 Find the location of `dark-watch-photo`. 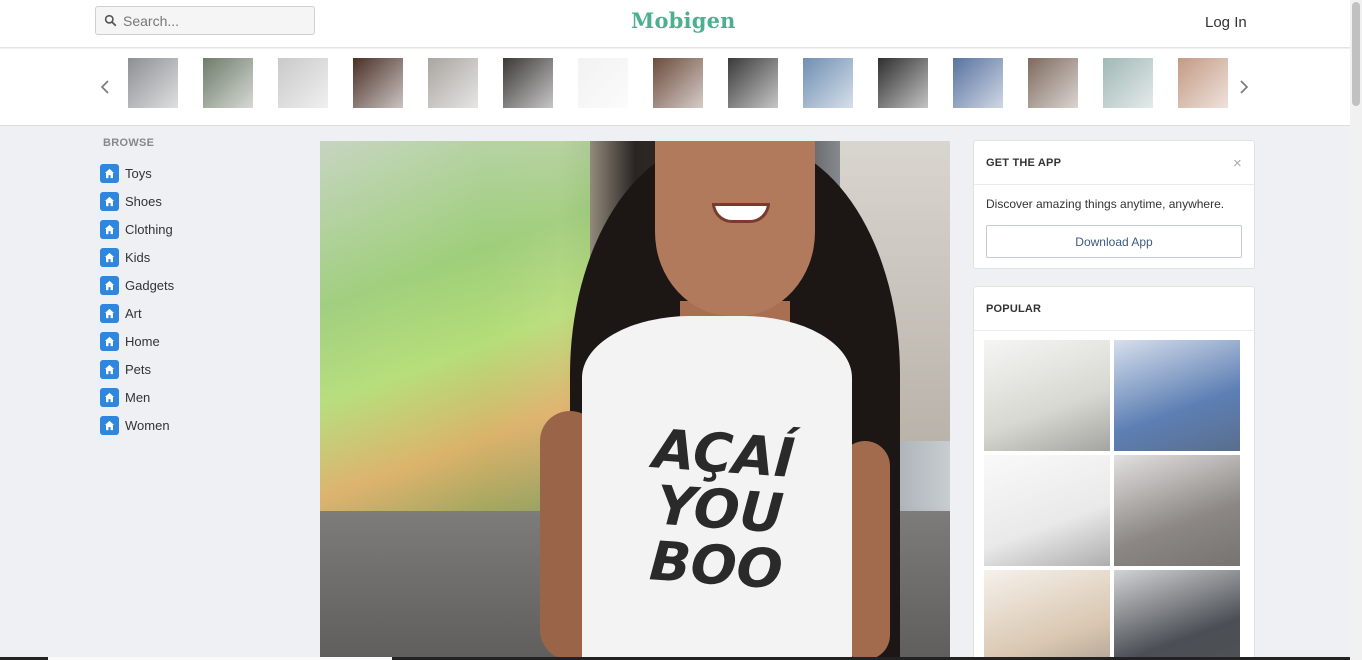

dark-watch-photo is located at coordinates (903, 83).